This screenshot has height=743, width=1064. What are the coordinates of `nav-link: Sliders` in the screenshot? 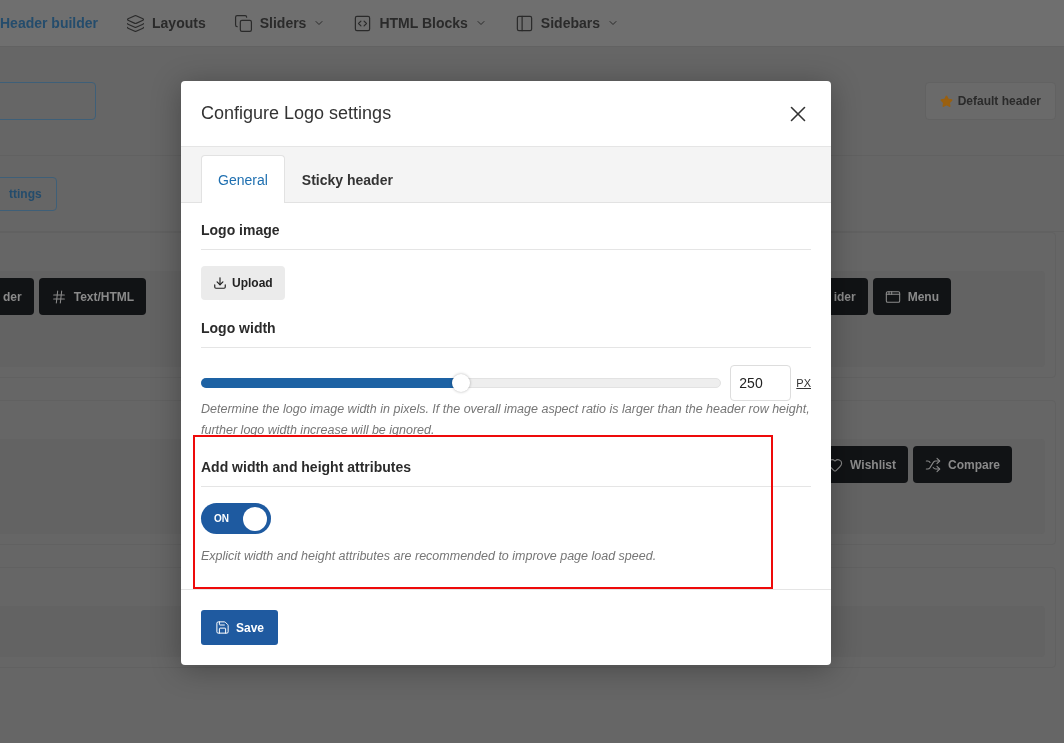 It's located at (279, 23).